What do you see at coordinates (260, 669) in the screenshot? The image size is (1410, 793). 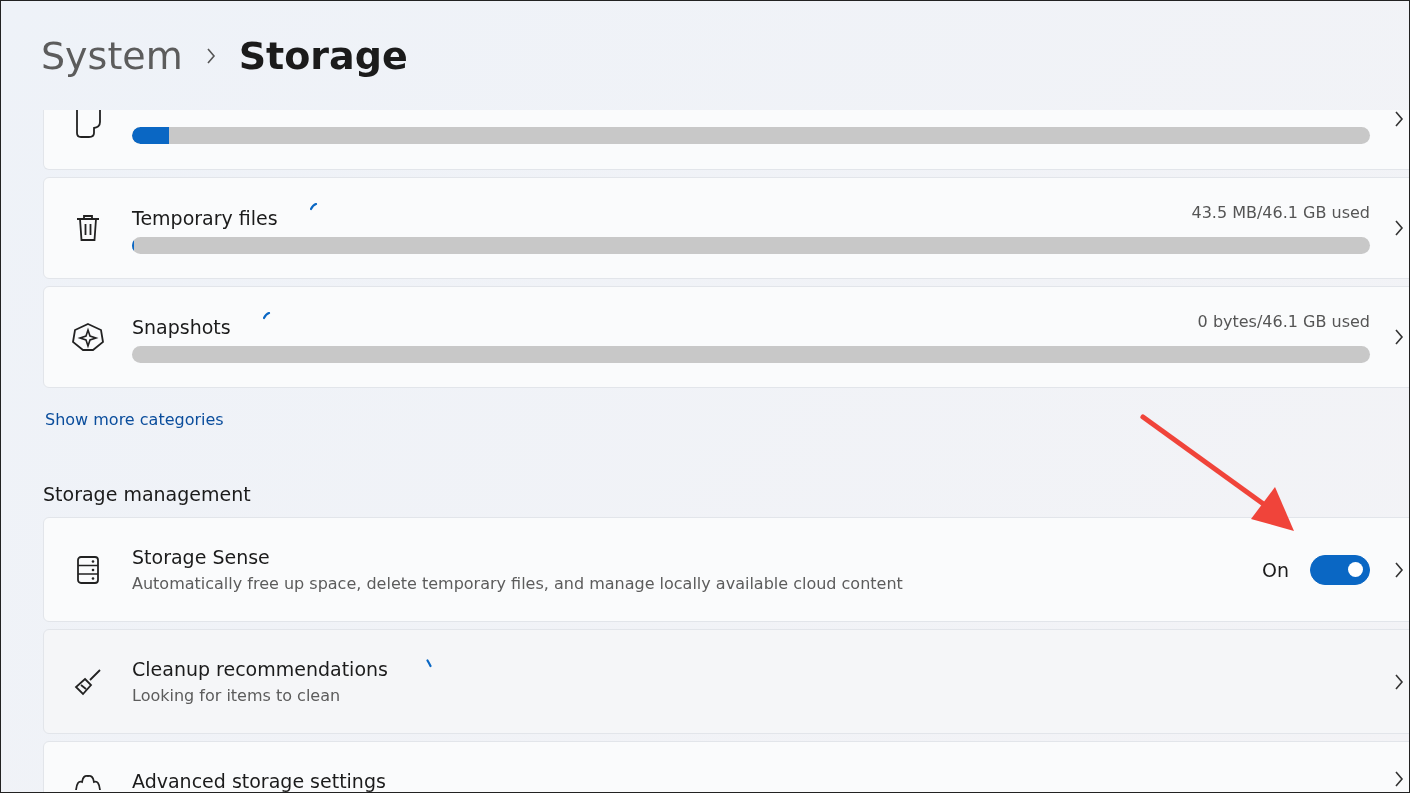 I see `setting-title: Cleanup recommendations` at bounding box center [260, 669].